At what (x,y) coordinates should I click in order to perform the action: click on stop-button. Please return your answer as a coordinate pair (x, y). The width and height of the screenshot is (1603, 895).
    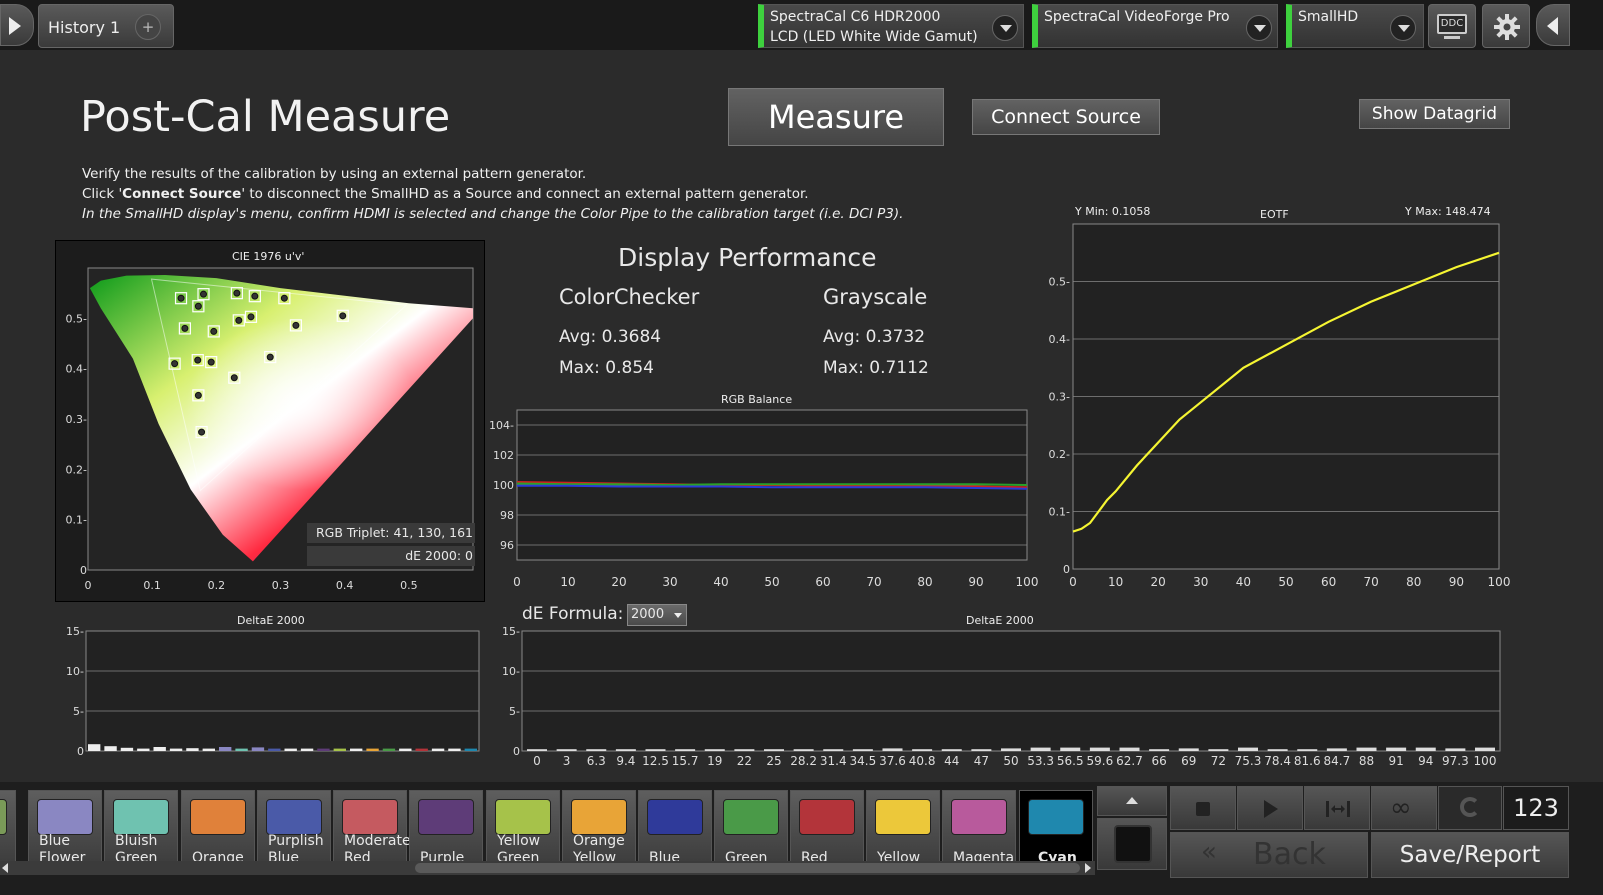
    Looking at the image, I should click on (1203, 808).